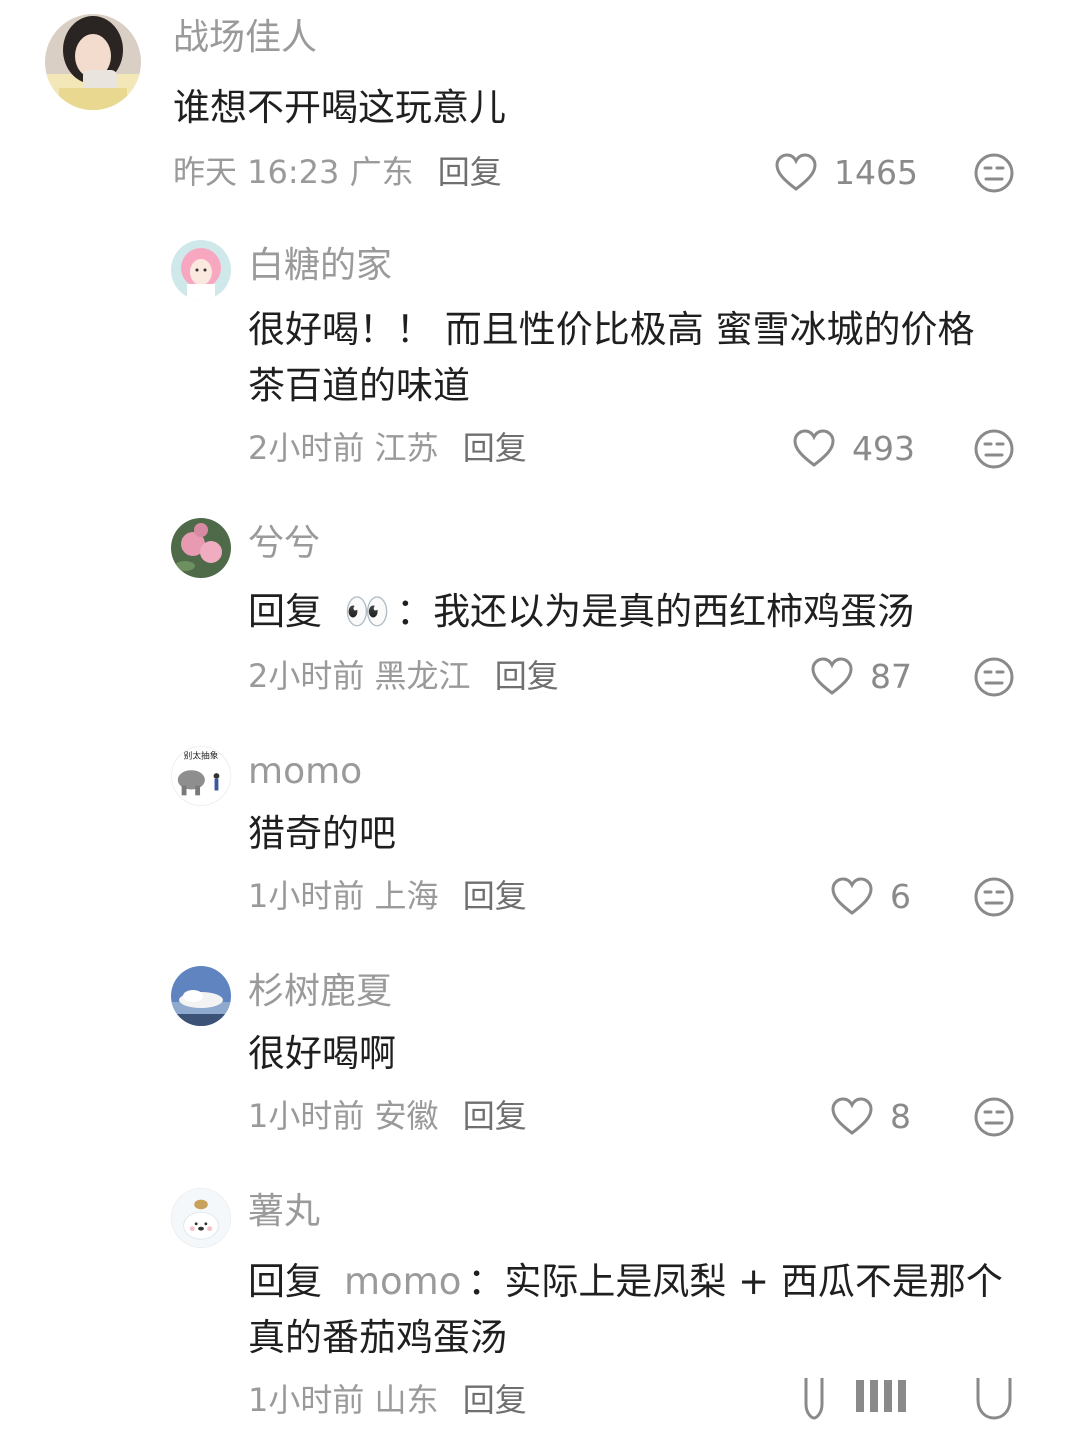 The height and width of the screenshot is (1433, 1080). I want to click on comment-meta: 1小时前 山东 回复, so click(387, 1400).